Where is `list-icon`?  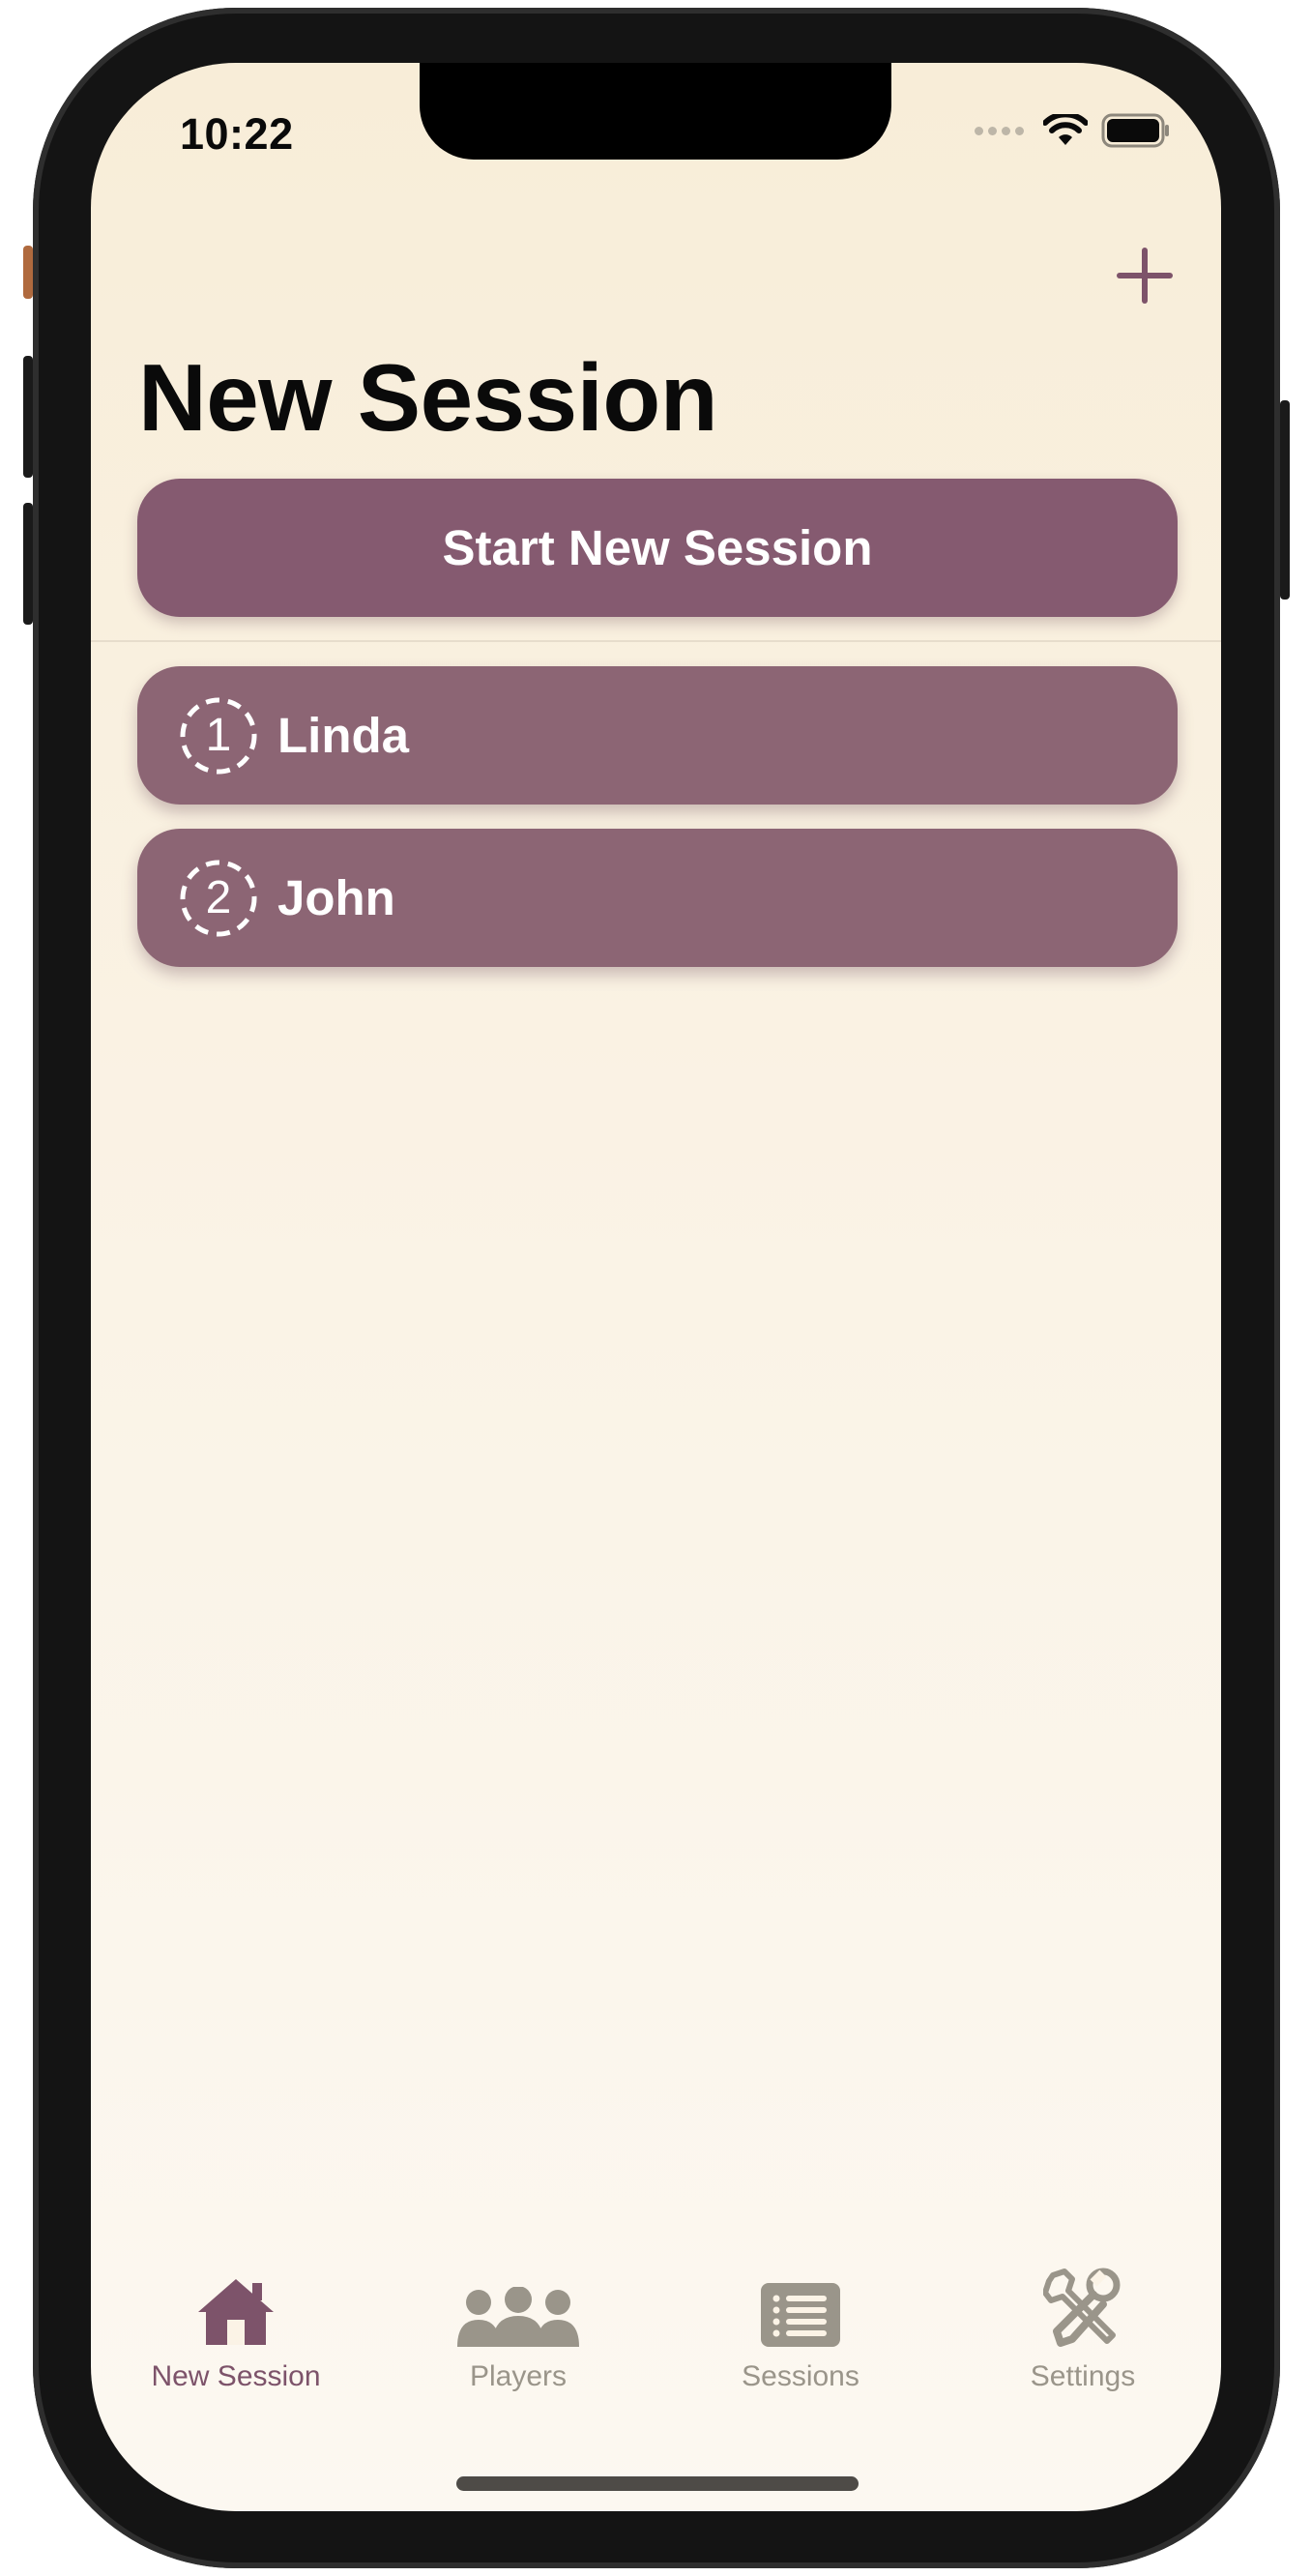
list-icon is located at coordinates (800, 2315).